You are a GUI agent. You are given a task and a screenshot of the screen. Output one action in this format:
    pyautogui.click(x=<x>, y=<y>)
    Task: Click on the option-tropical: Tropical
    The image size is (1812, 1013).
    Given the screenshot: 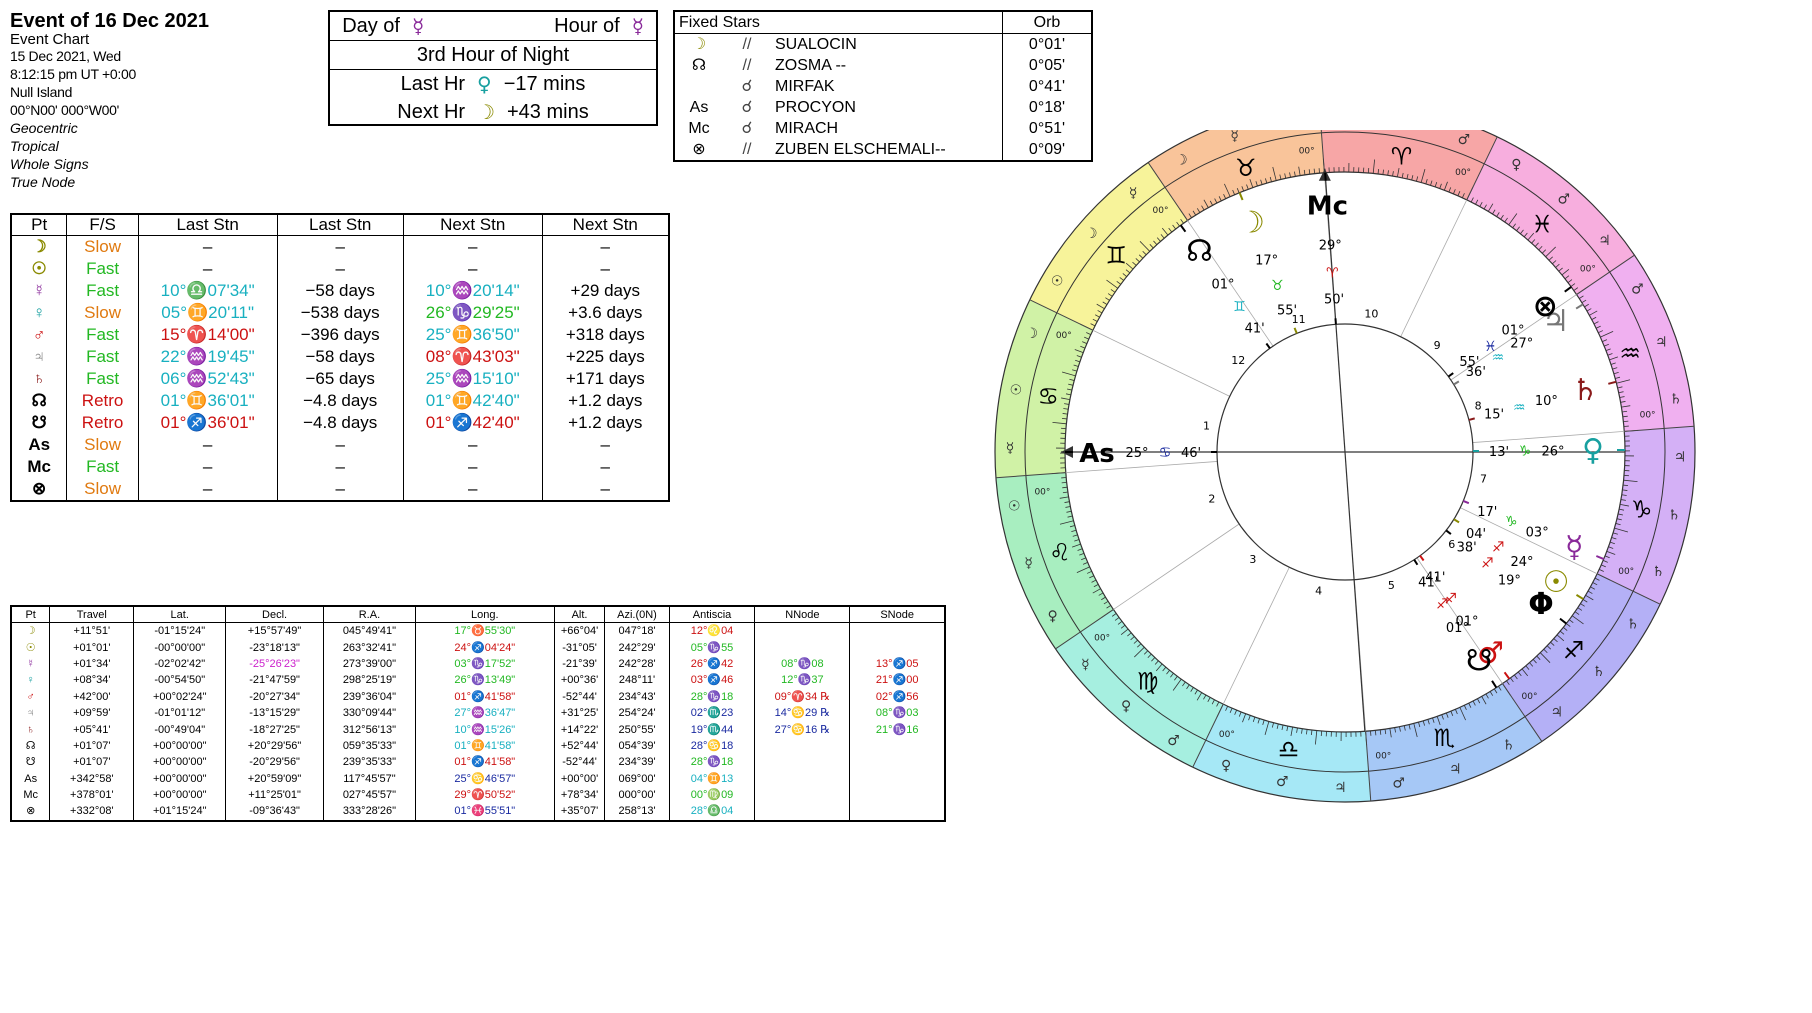 What is the action you would take?
    pyautogui.click(x=34, y=146)
    